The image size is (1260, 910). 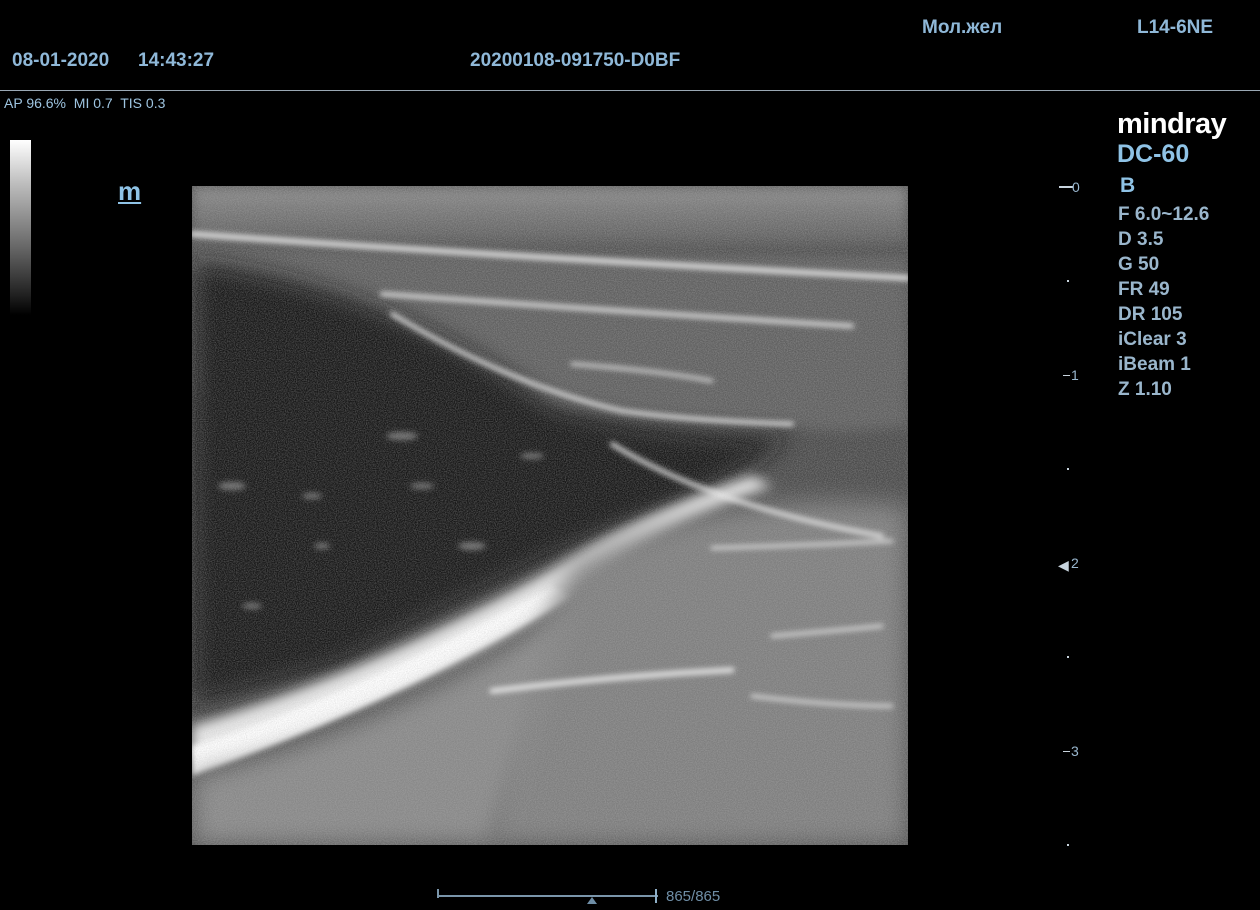 I want to click on param-zoom: Z 1.10, so click(x=1145, y=389).